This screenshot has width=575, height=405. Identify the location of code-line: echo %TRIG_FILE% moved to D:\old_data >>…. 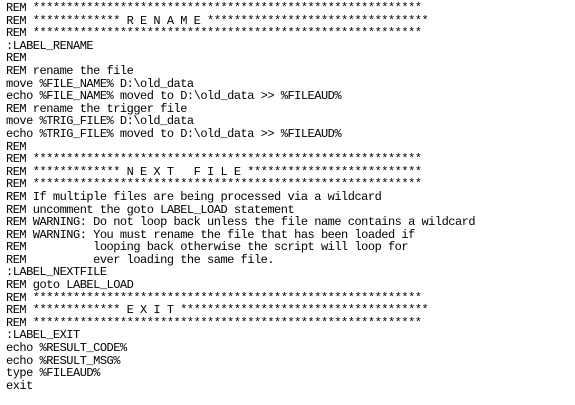
(174, 133).